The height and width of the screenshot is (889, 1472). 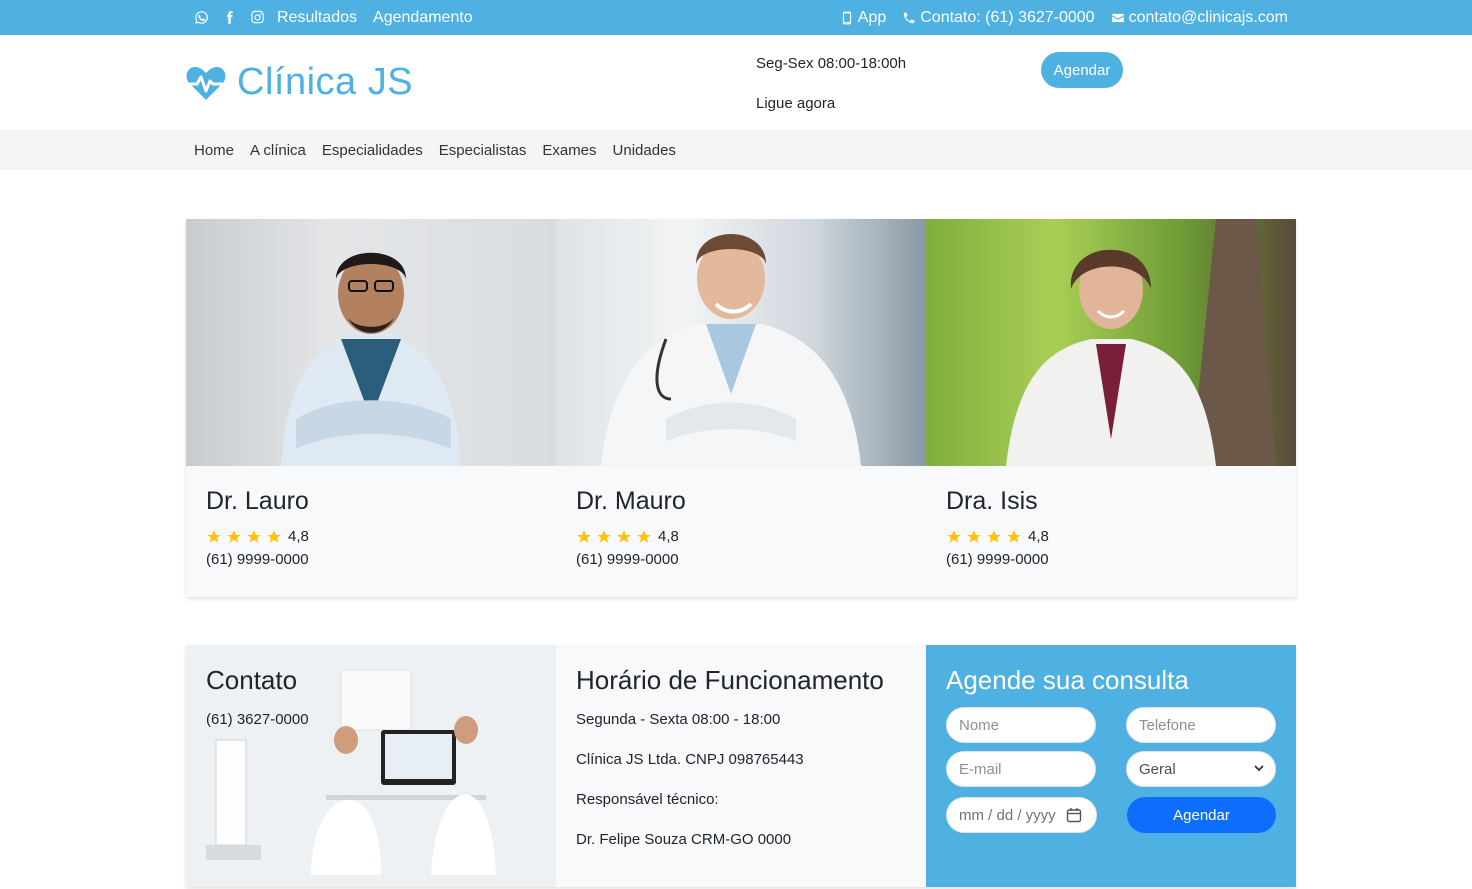 I want to click on nav-item-exames: Exames, so click(x=569, y=150).